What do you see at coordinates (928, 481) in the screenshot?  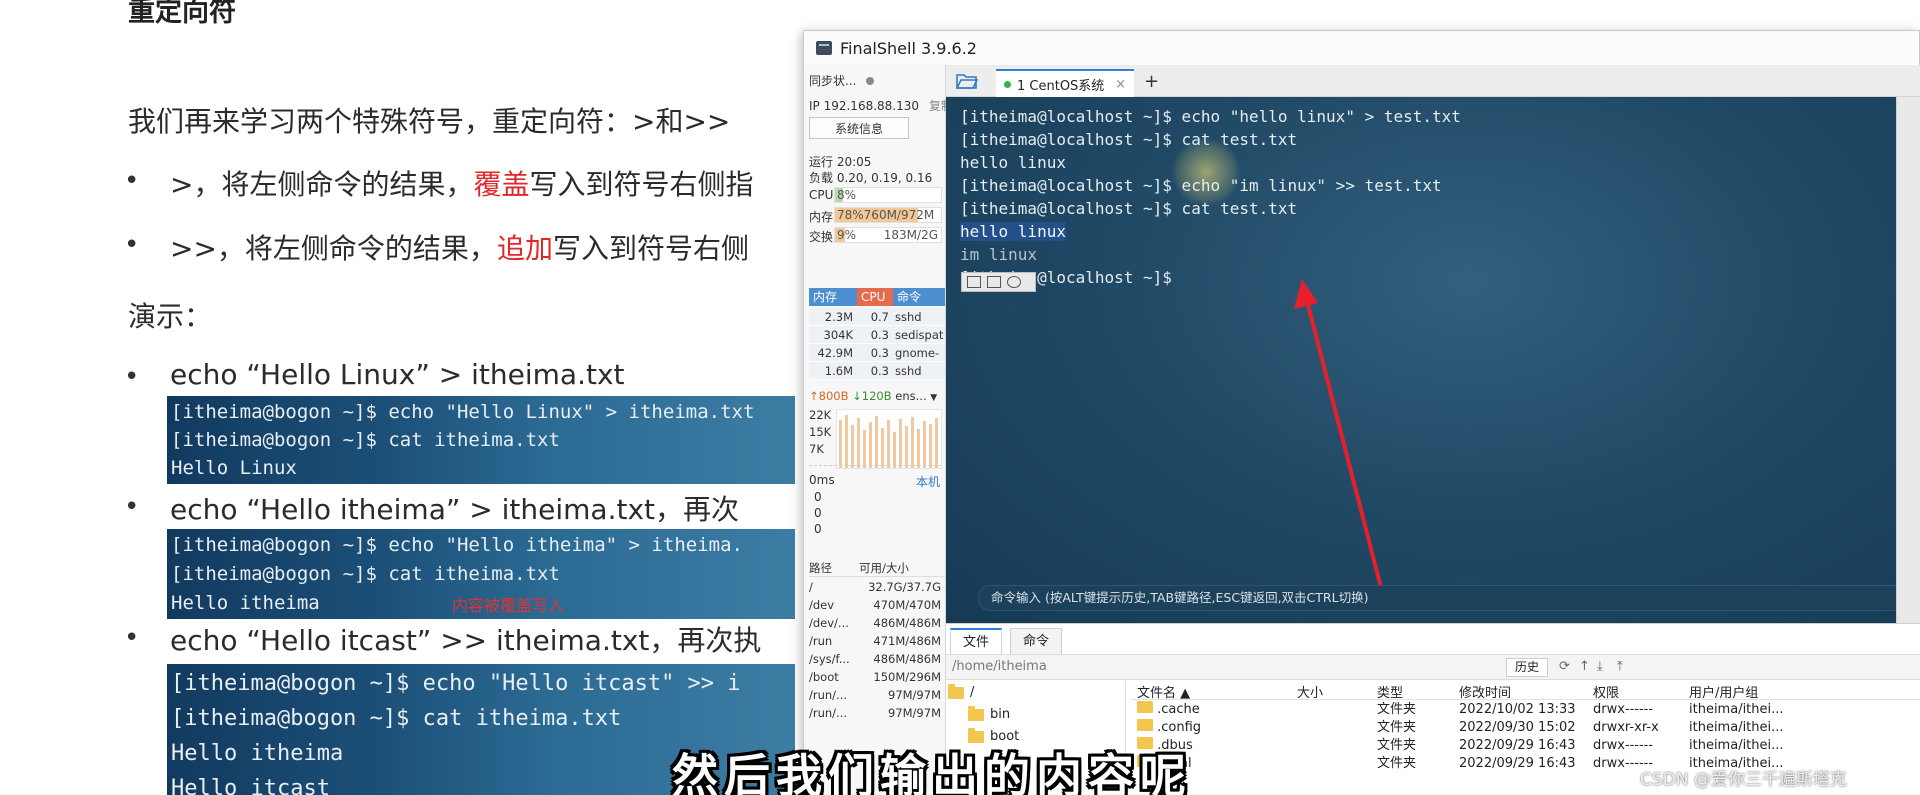 I see `ping-host: 本机` at bounding box center [928, 481].